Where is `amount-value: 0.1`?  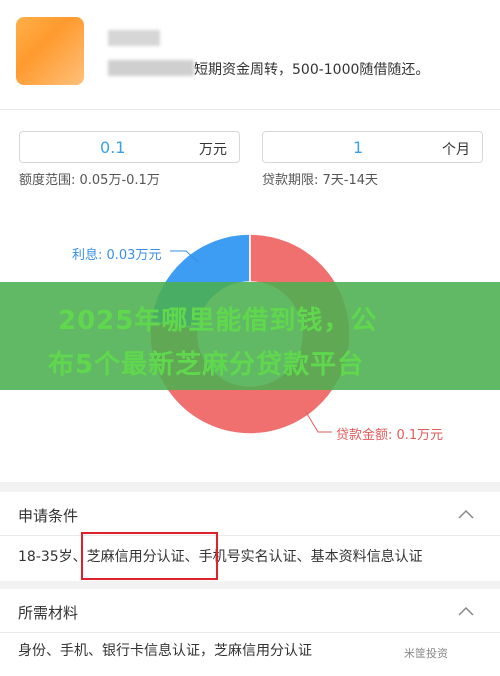
amount-value: 0.1 is located at coordinates (113, 147).